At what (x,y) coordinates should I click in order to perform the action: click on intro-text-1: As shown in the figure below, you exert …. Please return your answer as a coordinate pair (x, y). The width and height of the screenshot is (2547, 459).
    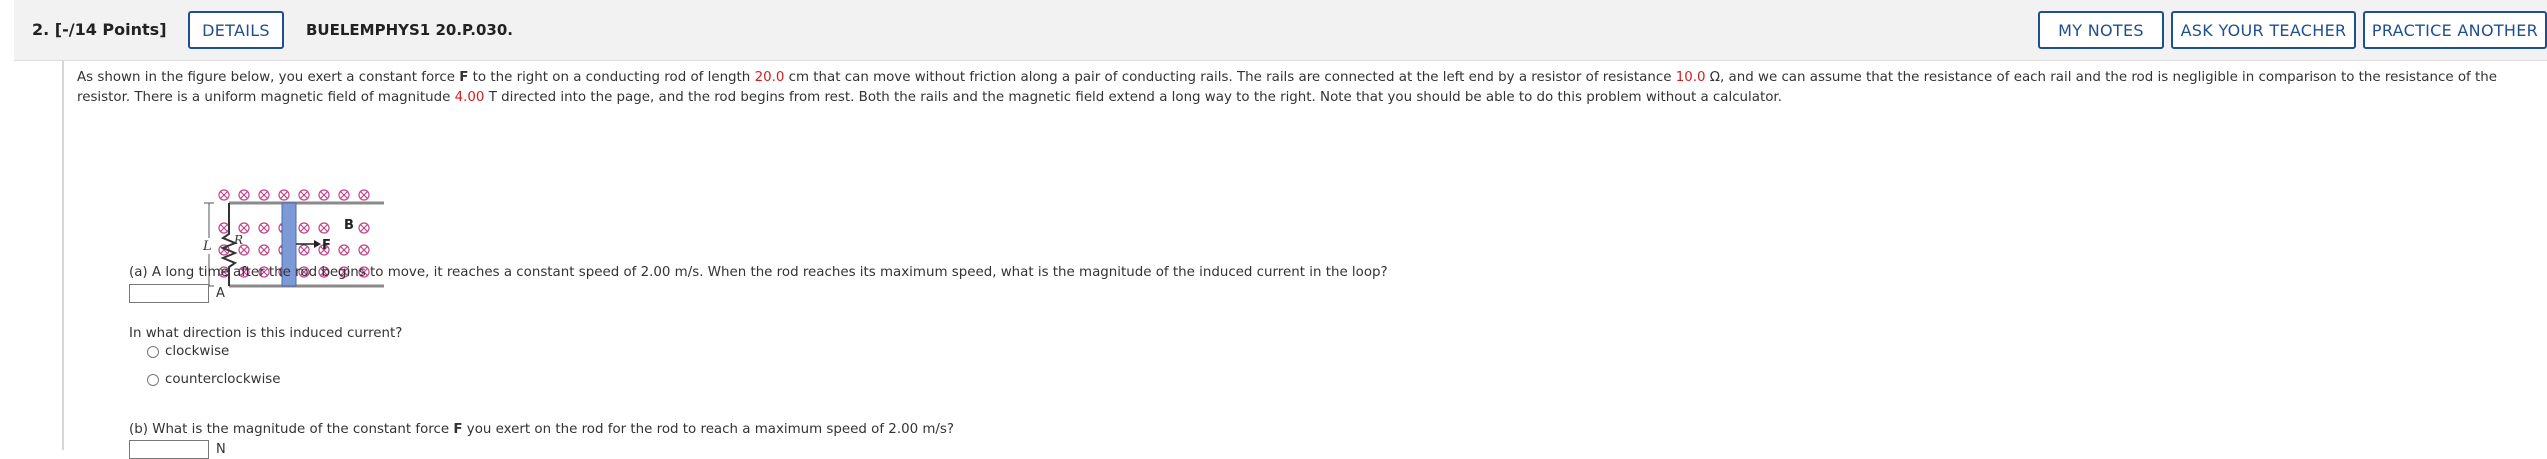
    Looking at the image, I should click on (268, 77).